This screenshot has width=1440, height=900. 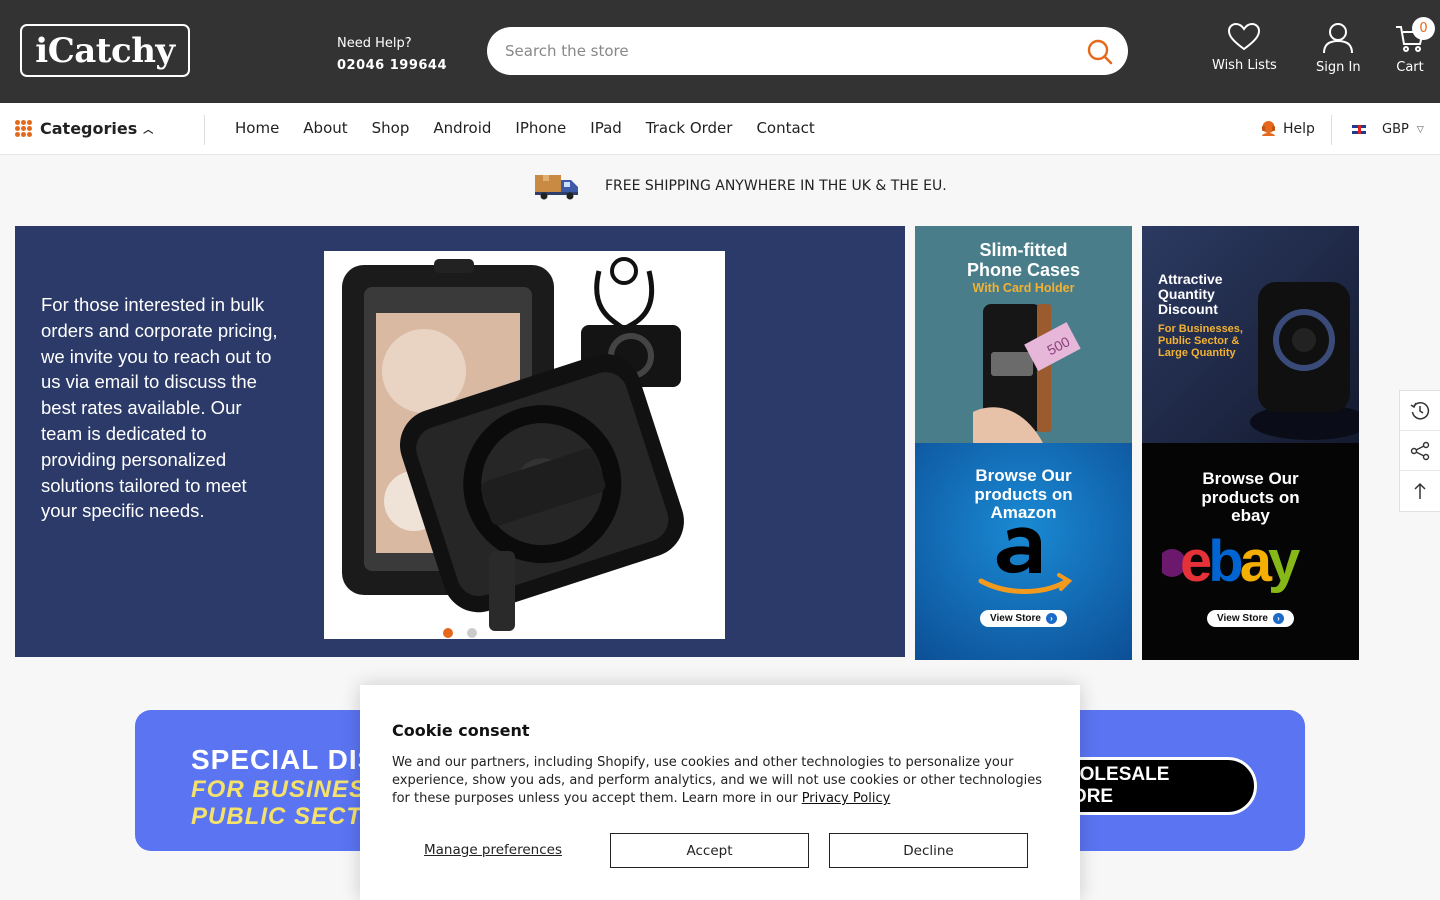 I want to click on wholesale-subtitle-line1: FOR BUSINESS, so click(x=287, y=789).